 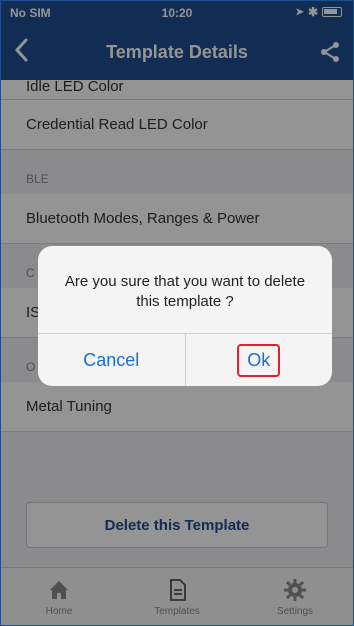 I want to click on cancel-button: Cancel, so click(x=111, y=360).